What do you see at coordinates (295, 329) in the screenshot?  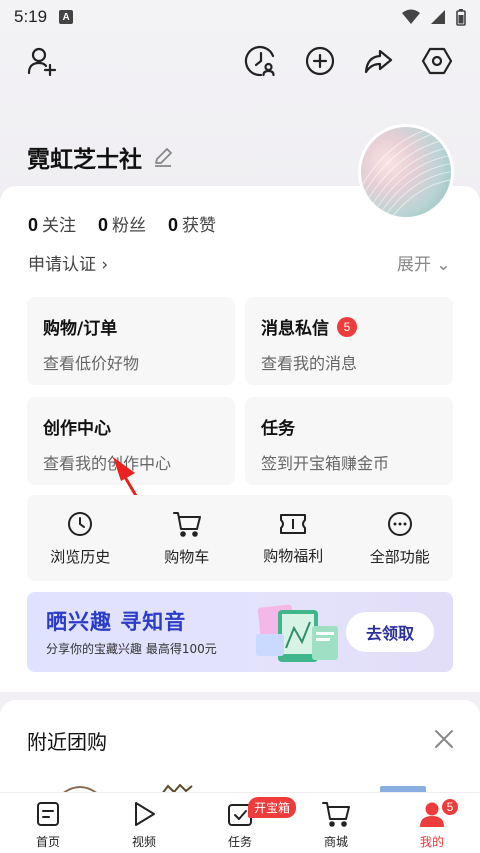 I see `tile-title: 消息私信` at bounding box center [295, 329].